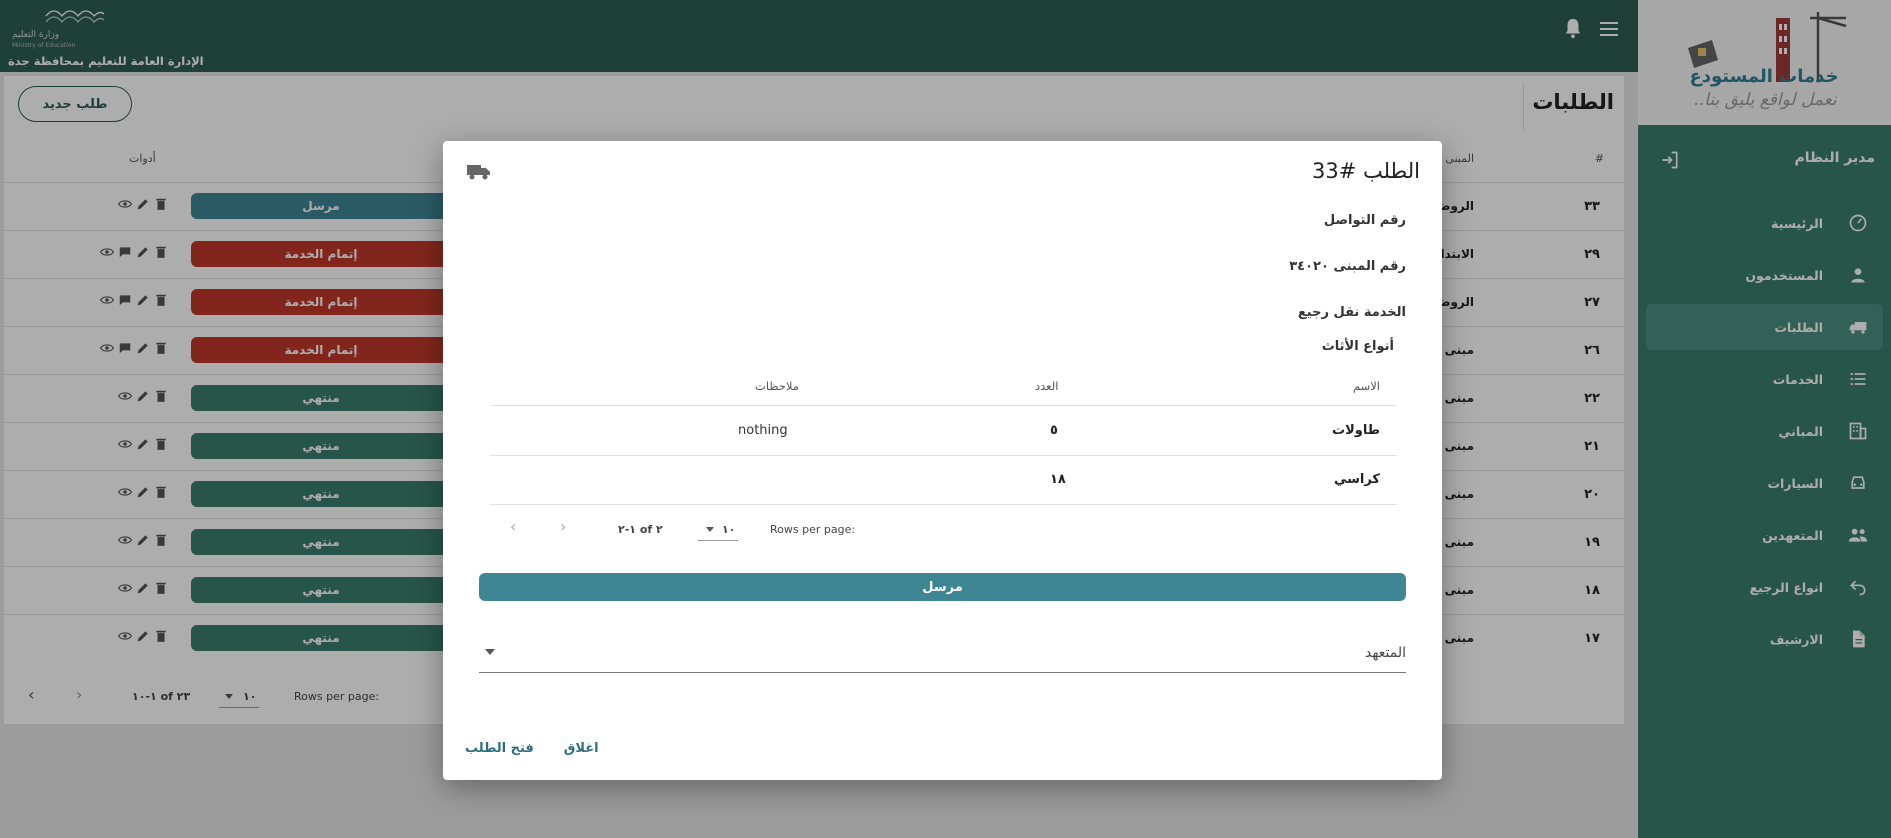 This screenshot has width=1891, height=838. What do you see at coordinates (813, 529) in the screenshot?
I see `rows-per-page-label: Rows per page:` at bounding box center [813, 529].